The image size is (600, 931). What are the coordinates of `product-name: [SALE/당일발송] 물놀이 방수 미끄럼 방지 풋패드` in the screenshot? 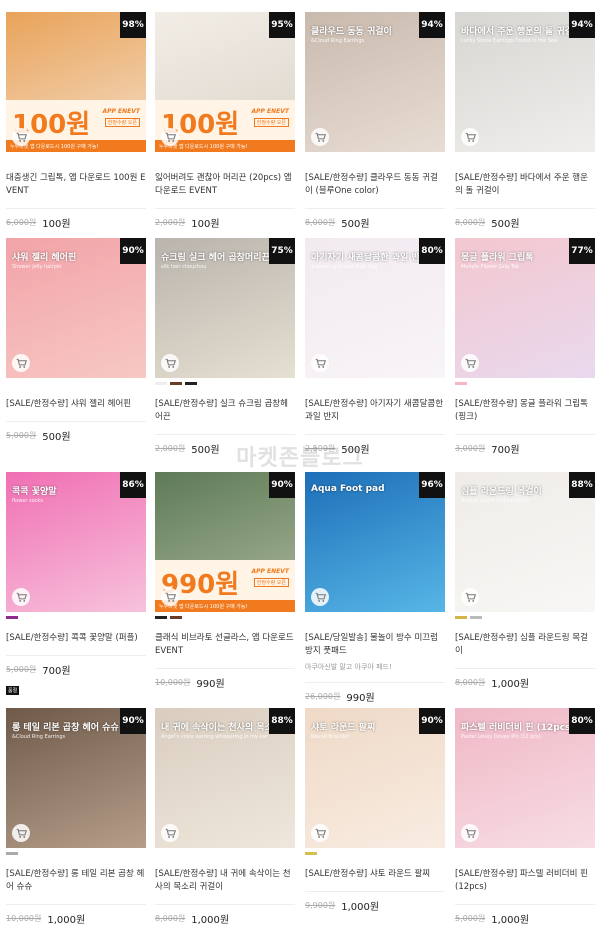 It's located at (375, 645).